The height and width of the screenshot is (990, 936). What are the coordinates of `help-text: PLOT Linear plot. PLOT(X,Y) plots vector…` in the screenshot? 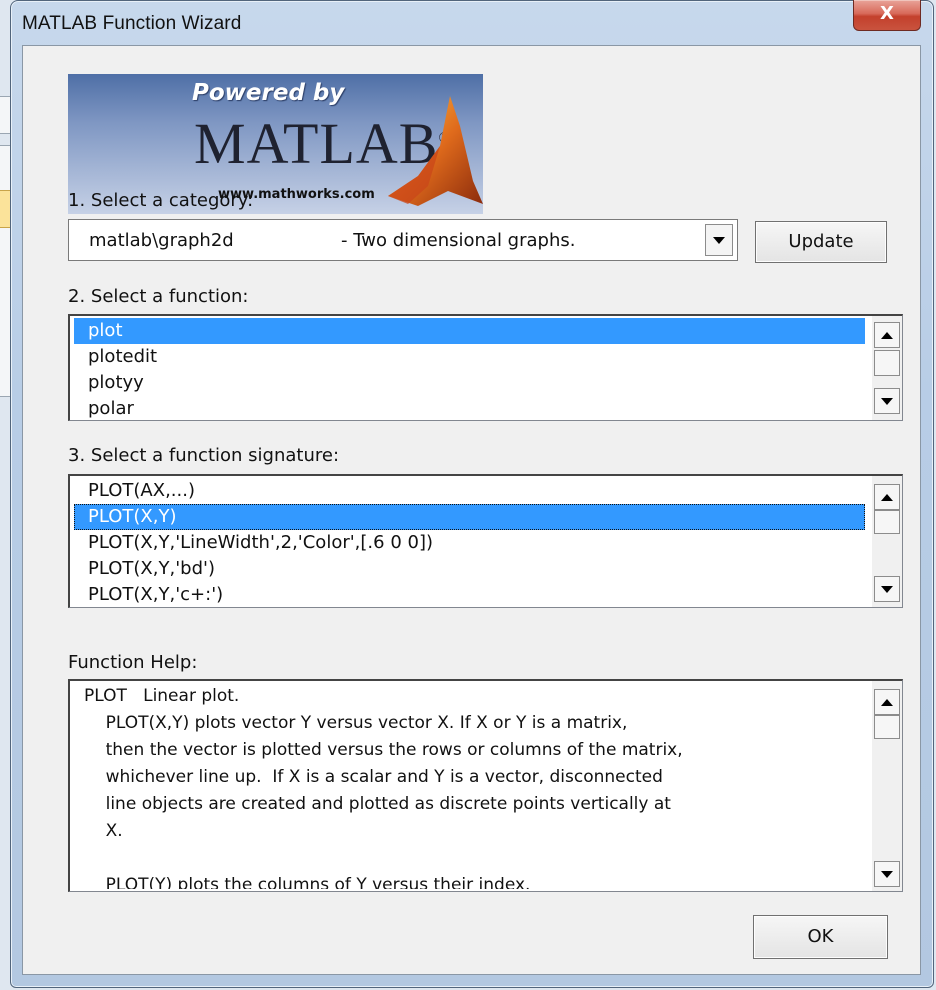 It's located at (383, 786).